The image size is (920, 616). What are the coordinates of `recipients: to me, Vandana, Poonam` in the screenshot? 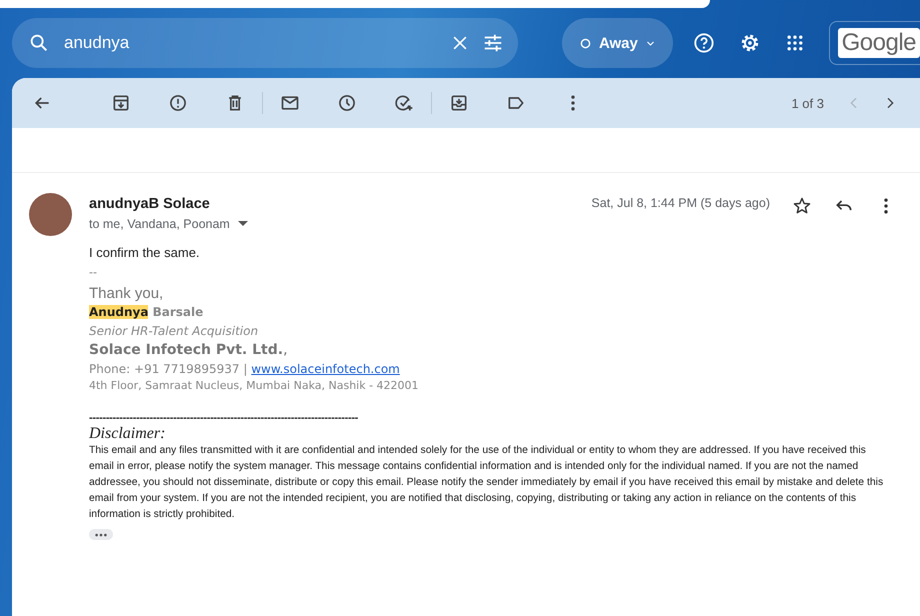 It's located at (159, 224).